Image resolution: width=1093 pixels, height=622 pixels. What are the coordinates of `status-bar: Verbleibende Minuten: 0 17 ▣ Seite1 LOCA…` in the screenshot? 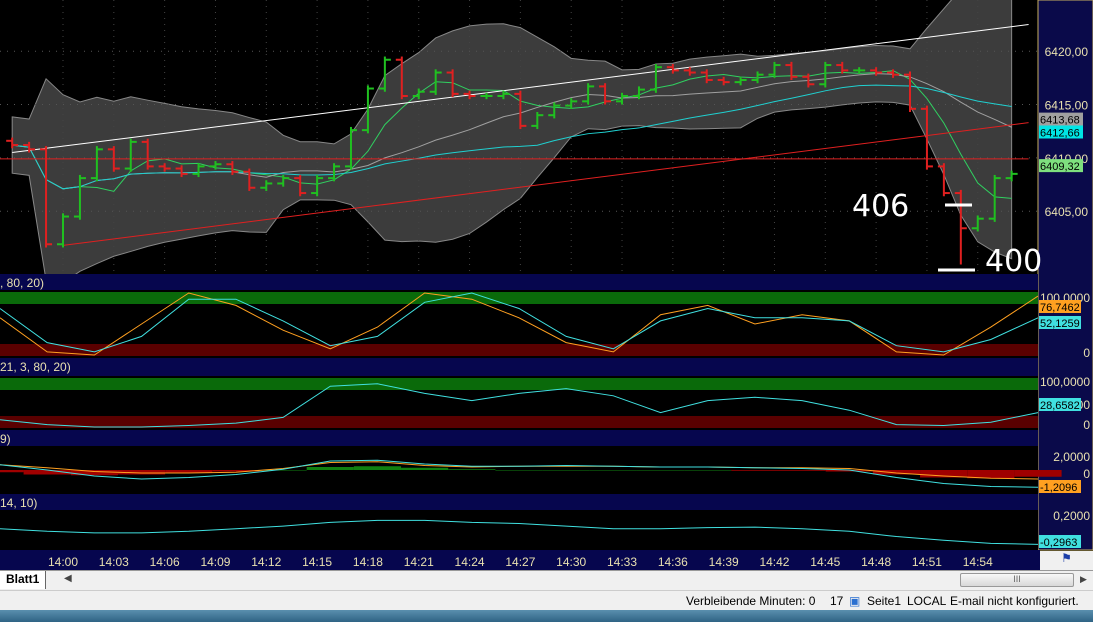 It's located at (546, 600).